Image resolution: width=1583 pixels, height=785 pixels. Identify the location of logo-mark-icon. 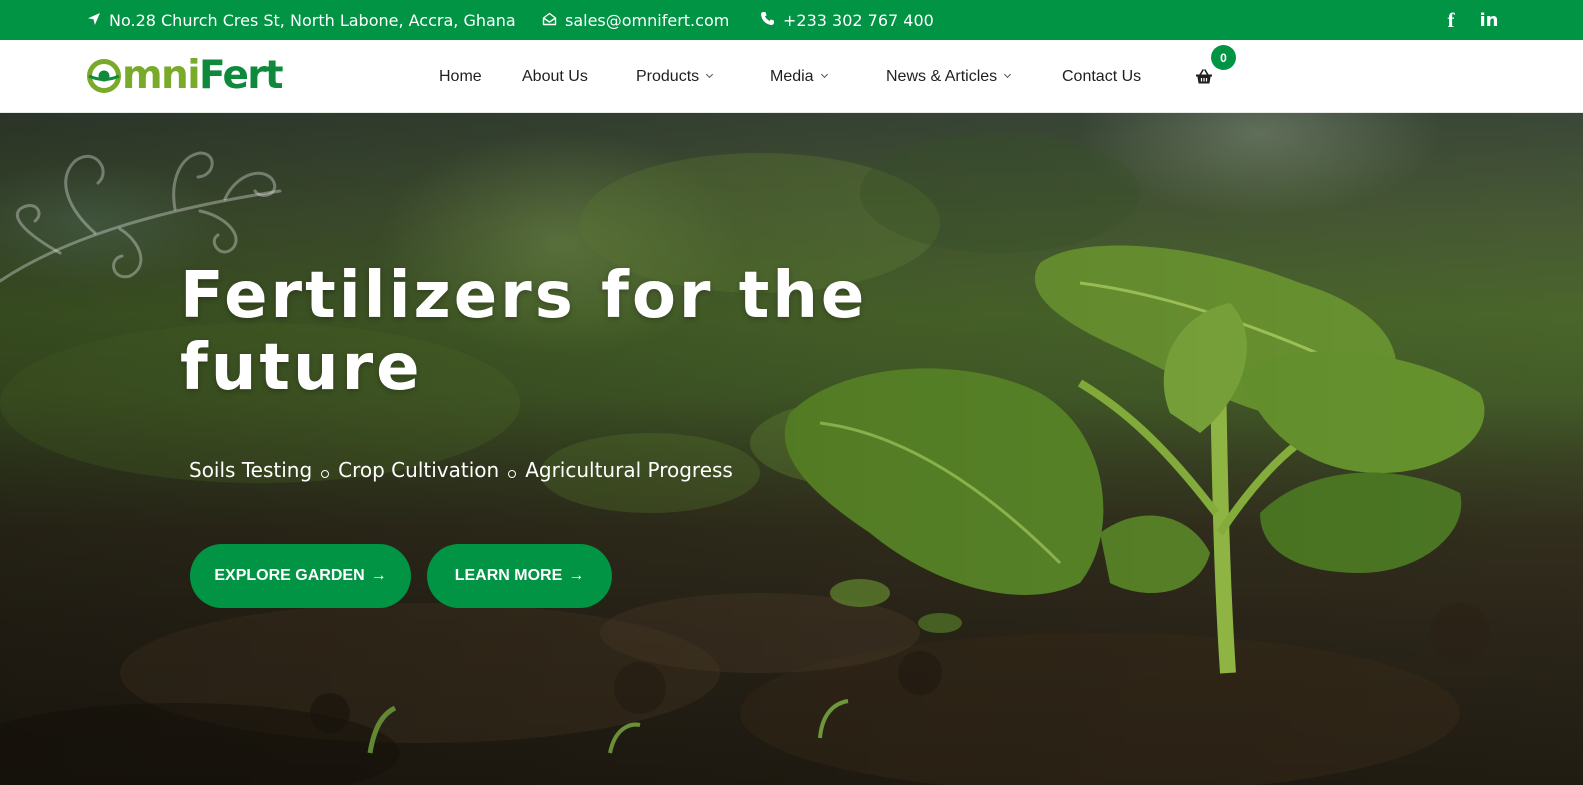
(104, 76).